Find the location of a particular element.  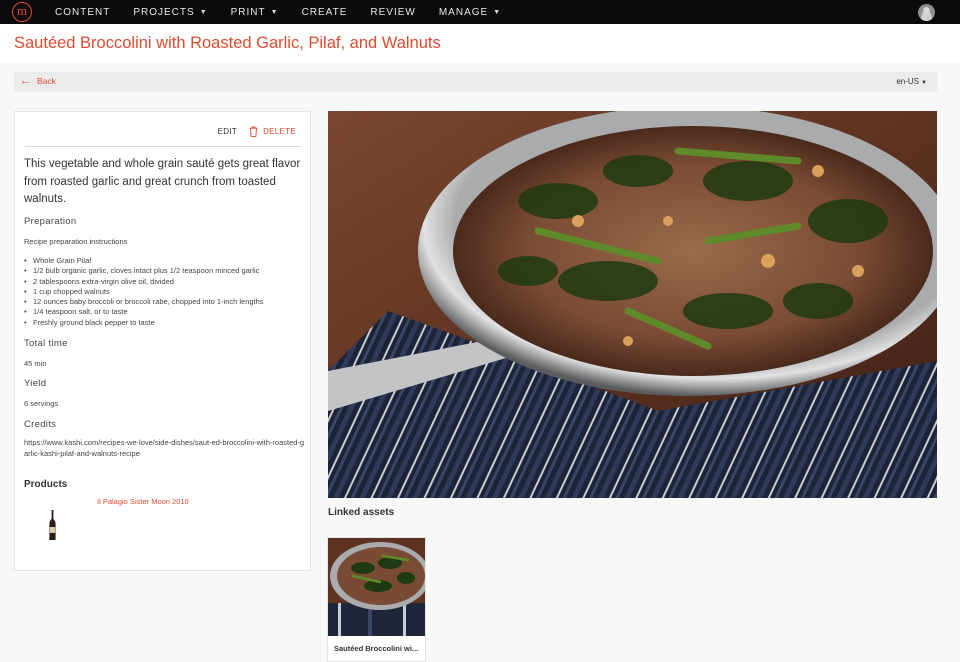

product-link: Il Palagio Sister Moon 2010 is located at coordinates (143, 501).